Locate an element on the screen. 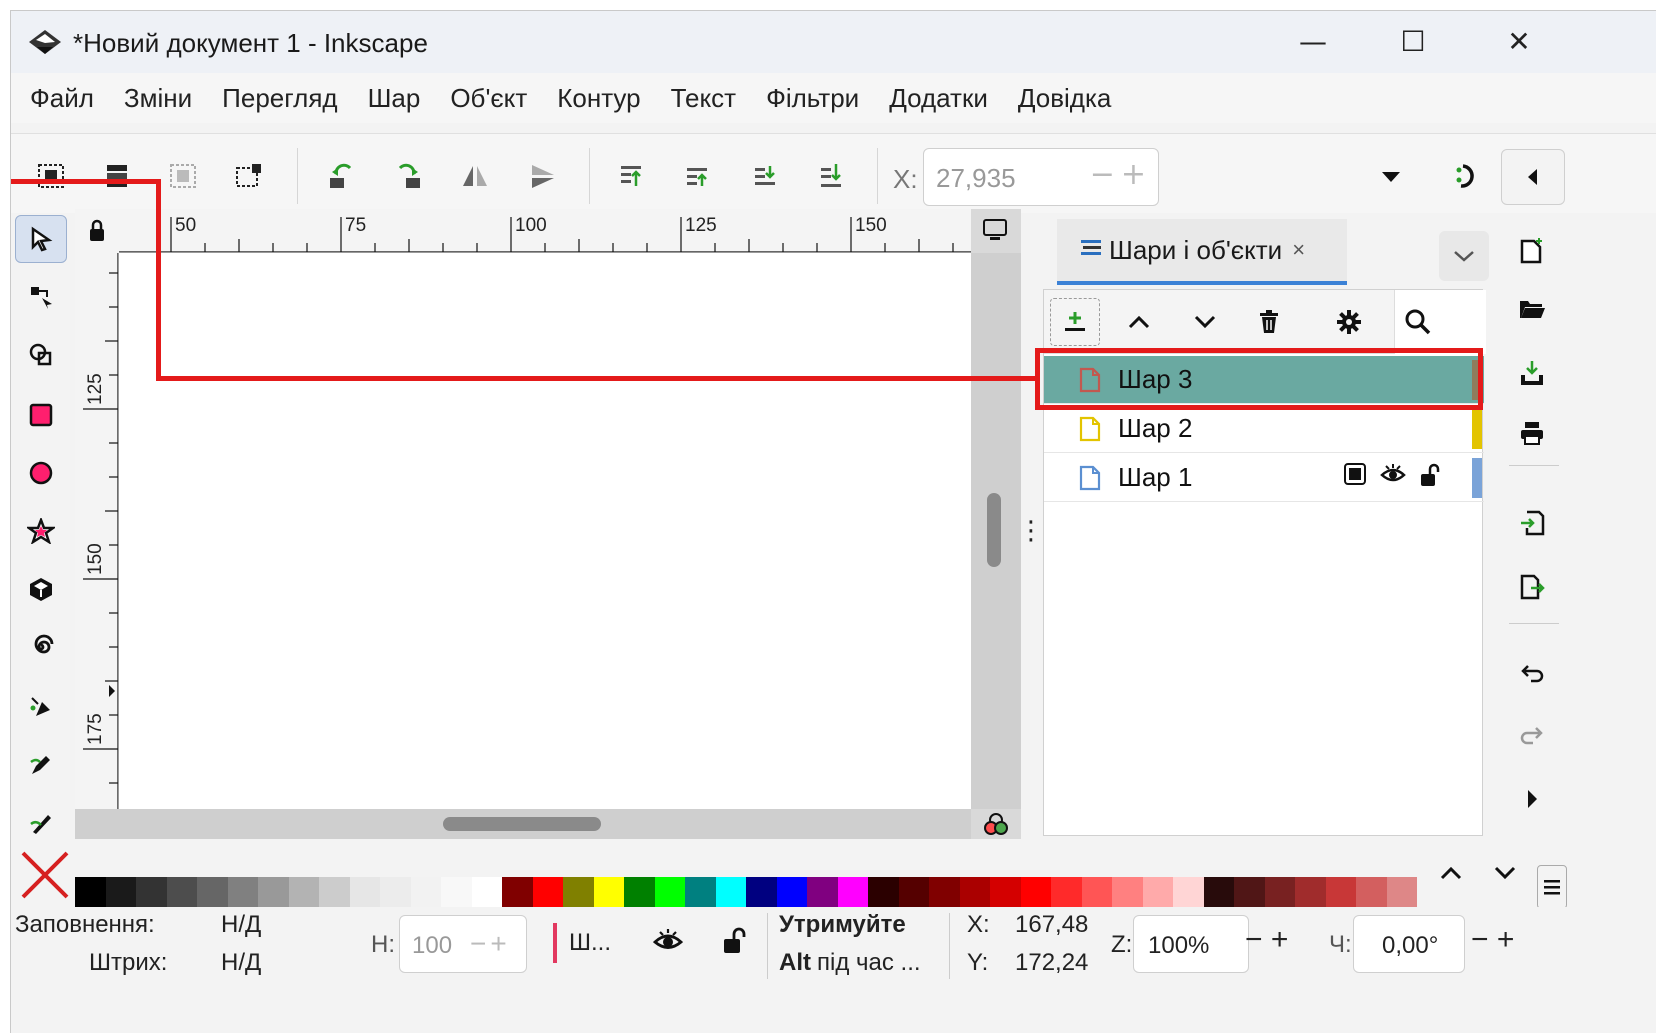  add-layer-button is located at coordinates (1075, 322).